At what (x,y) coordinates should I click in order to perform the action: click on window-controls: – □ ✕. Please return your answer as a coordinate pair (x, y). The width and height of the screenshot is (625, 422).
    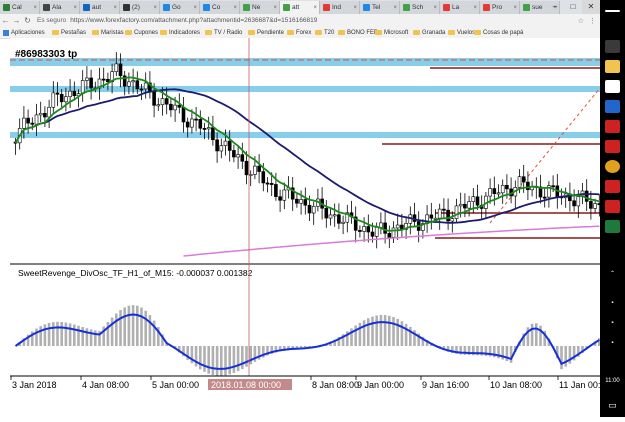
    Looking at the image, I should click on (573, 7).